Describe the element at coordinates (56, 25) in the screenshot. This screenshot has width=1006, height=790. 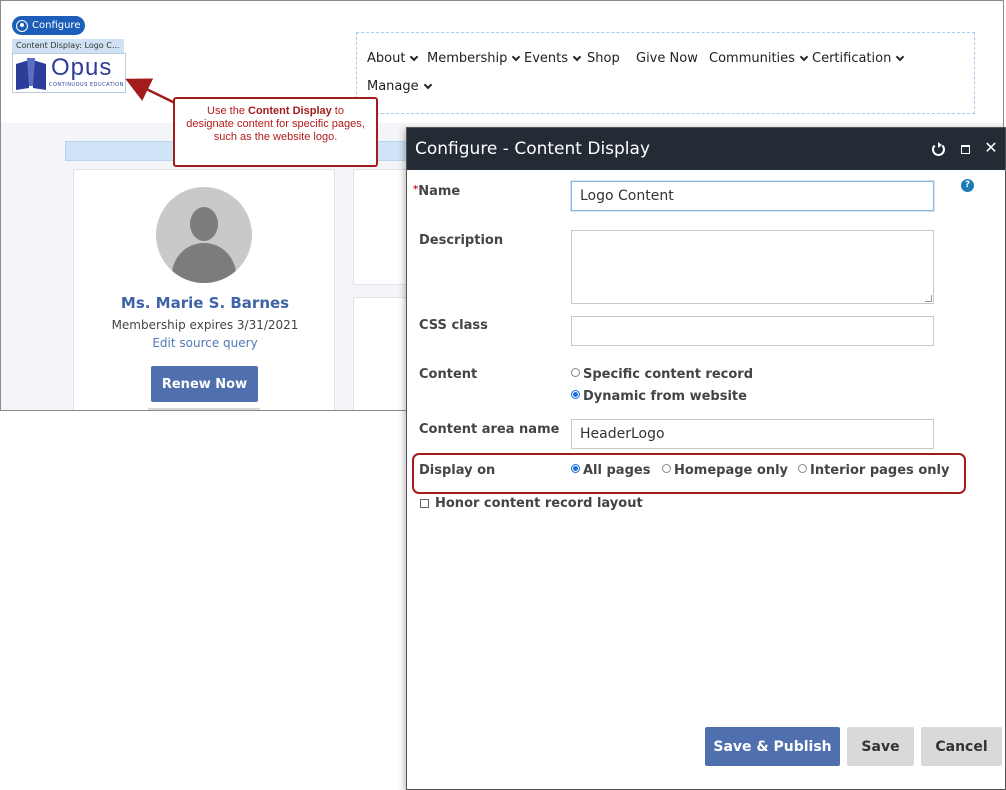
I see `configure-label: Configure` at that location.